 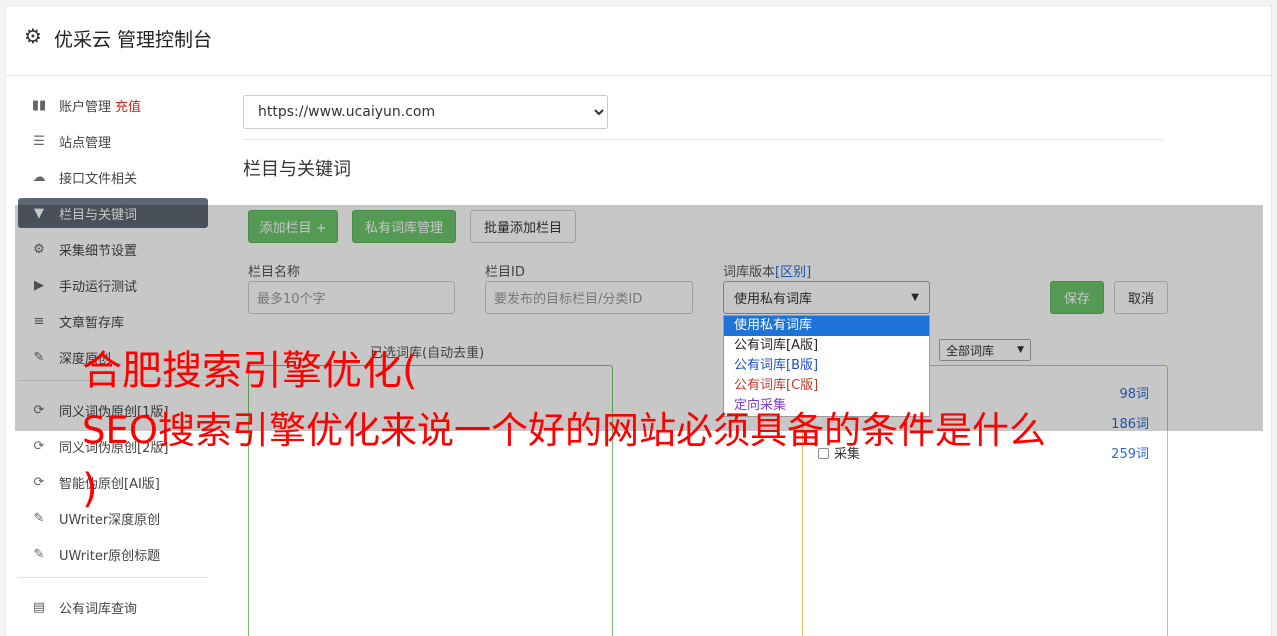 I want to click on sidebar-item-columns: ▼ 栏目与关键词, so click(x=113, y=213).